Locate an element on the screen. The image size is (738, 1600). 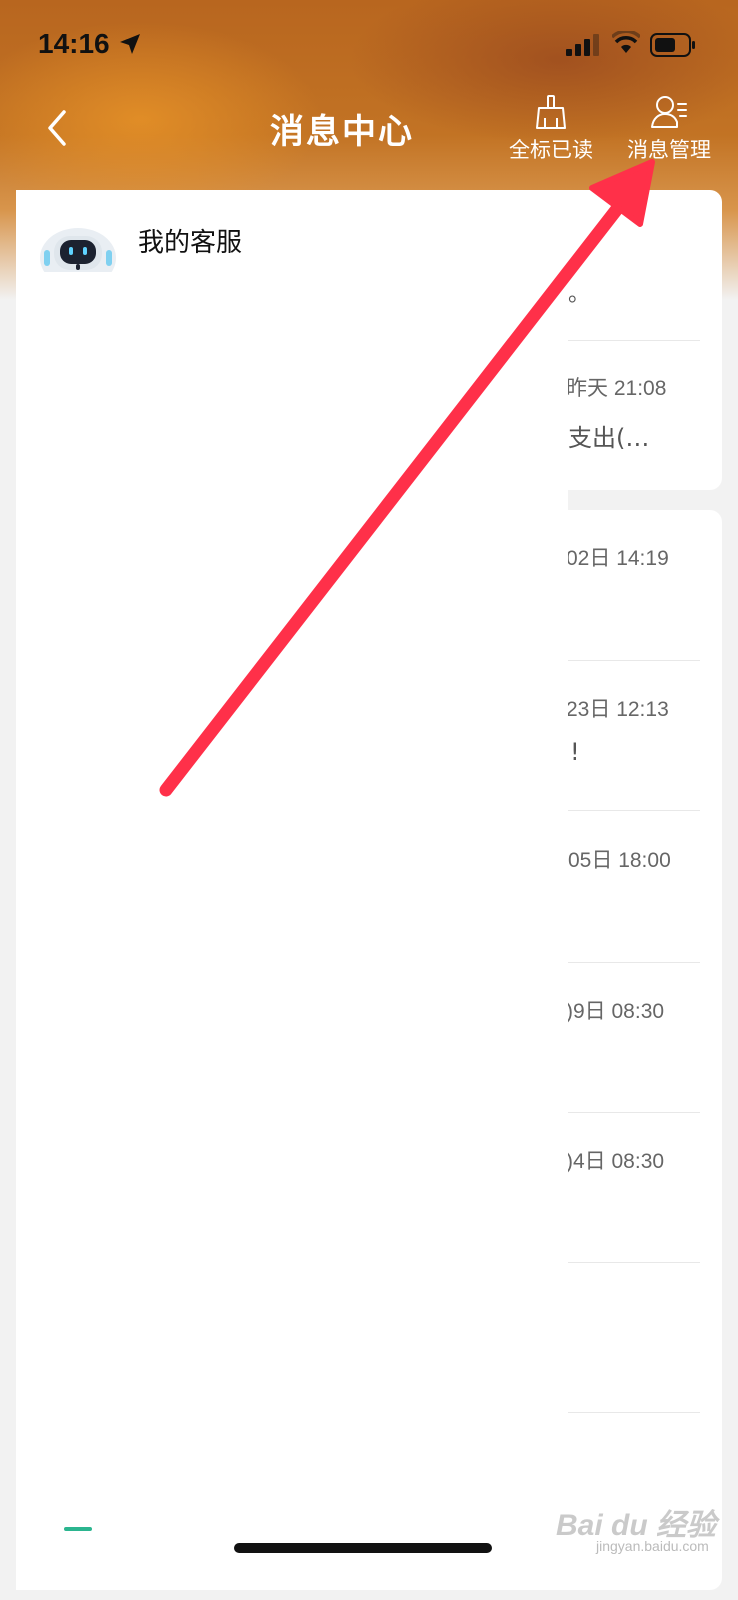
home-indicator is located at coordinates (363, 1548).